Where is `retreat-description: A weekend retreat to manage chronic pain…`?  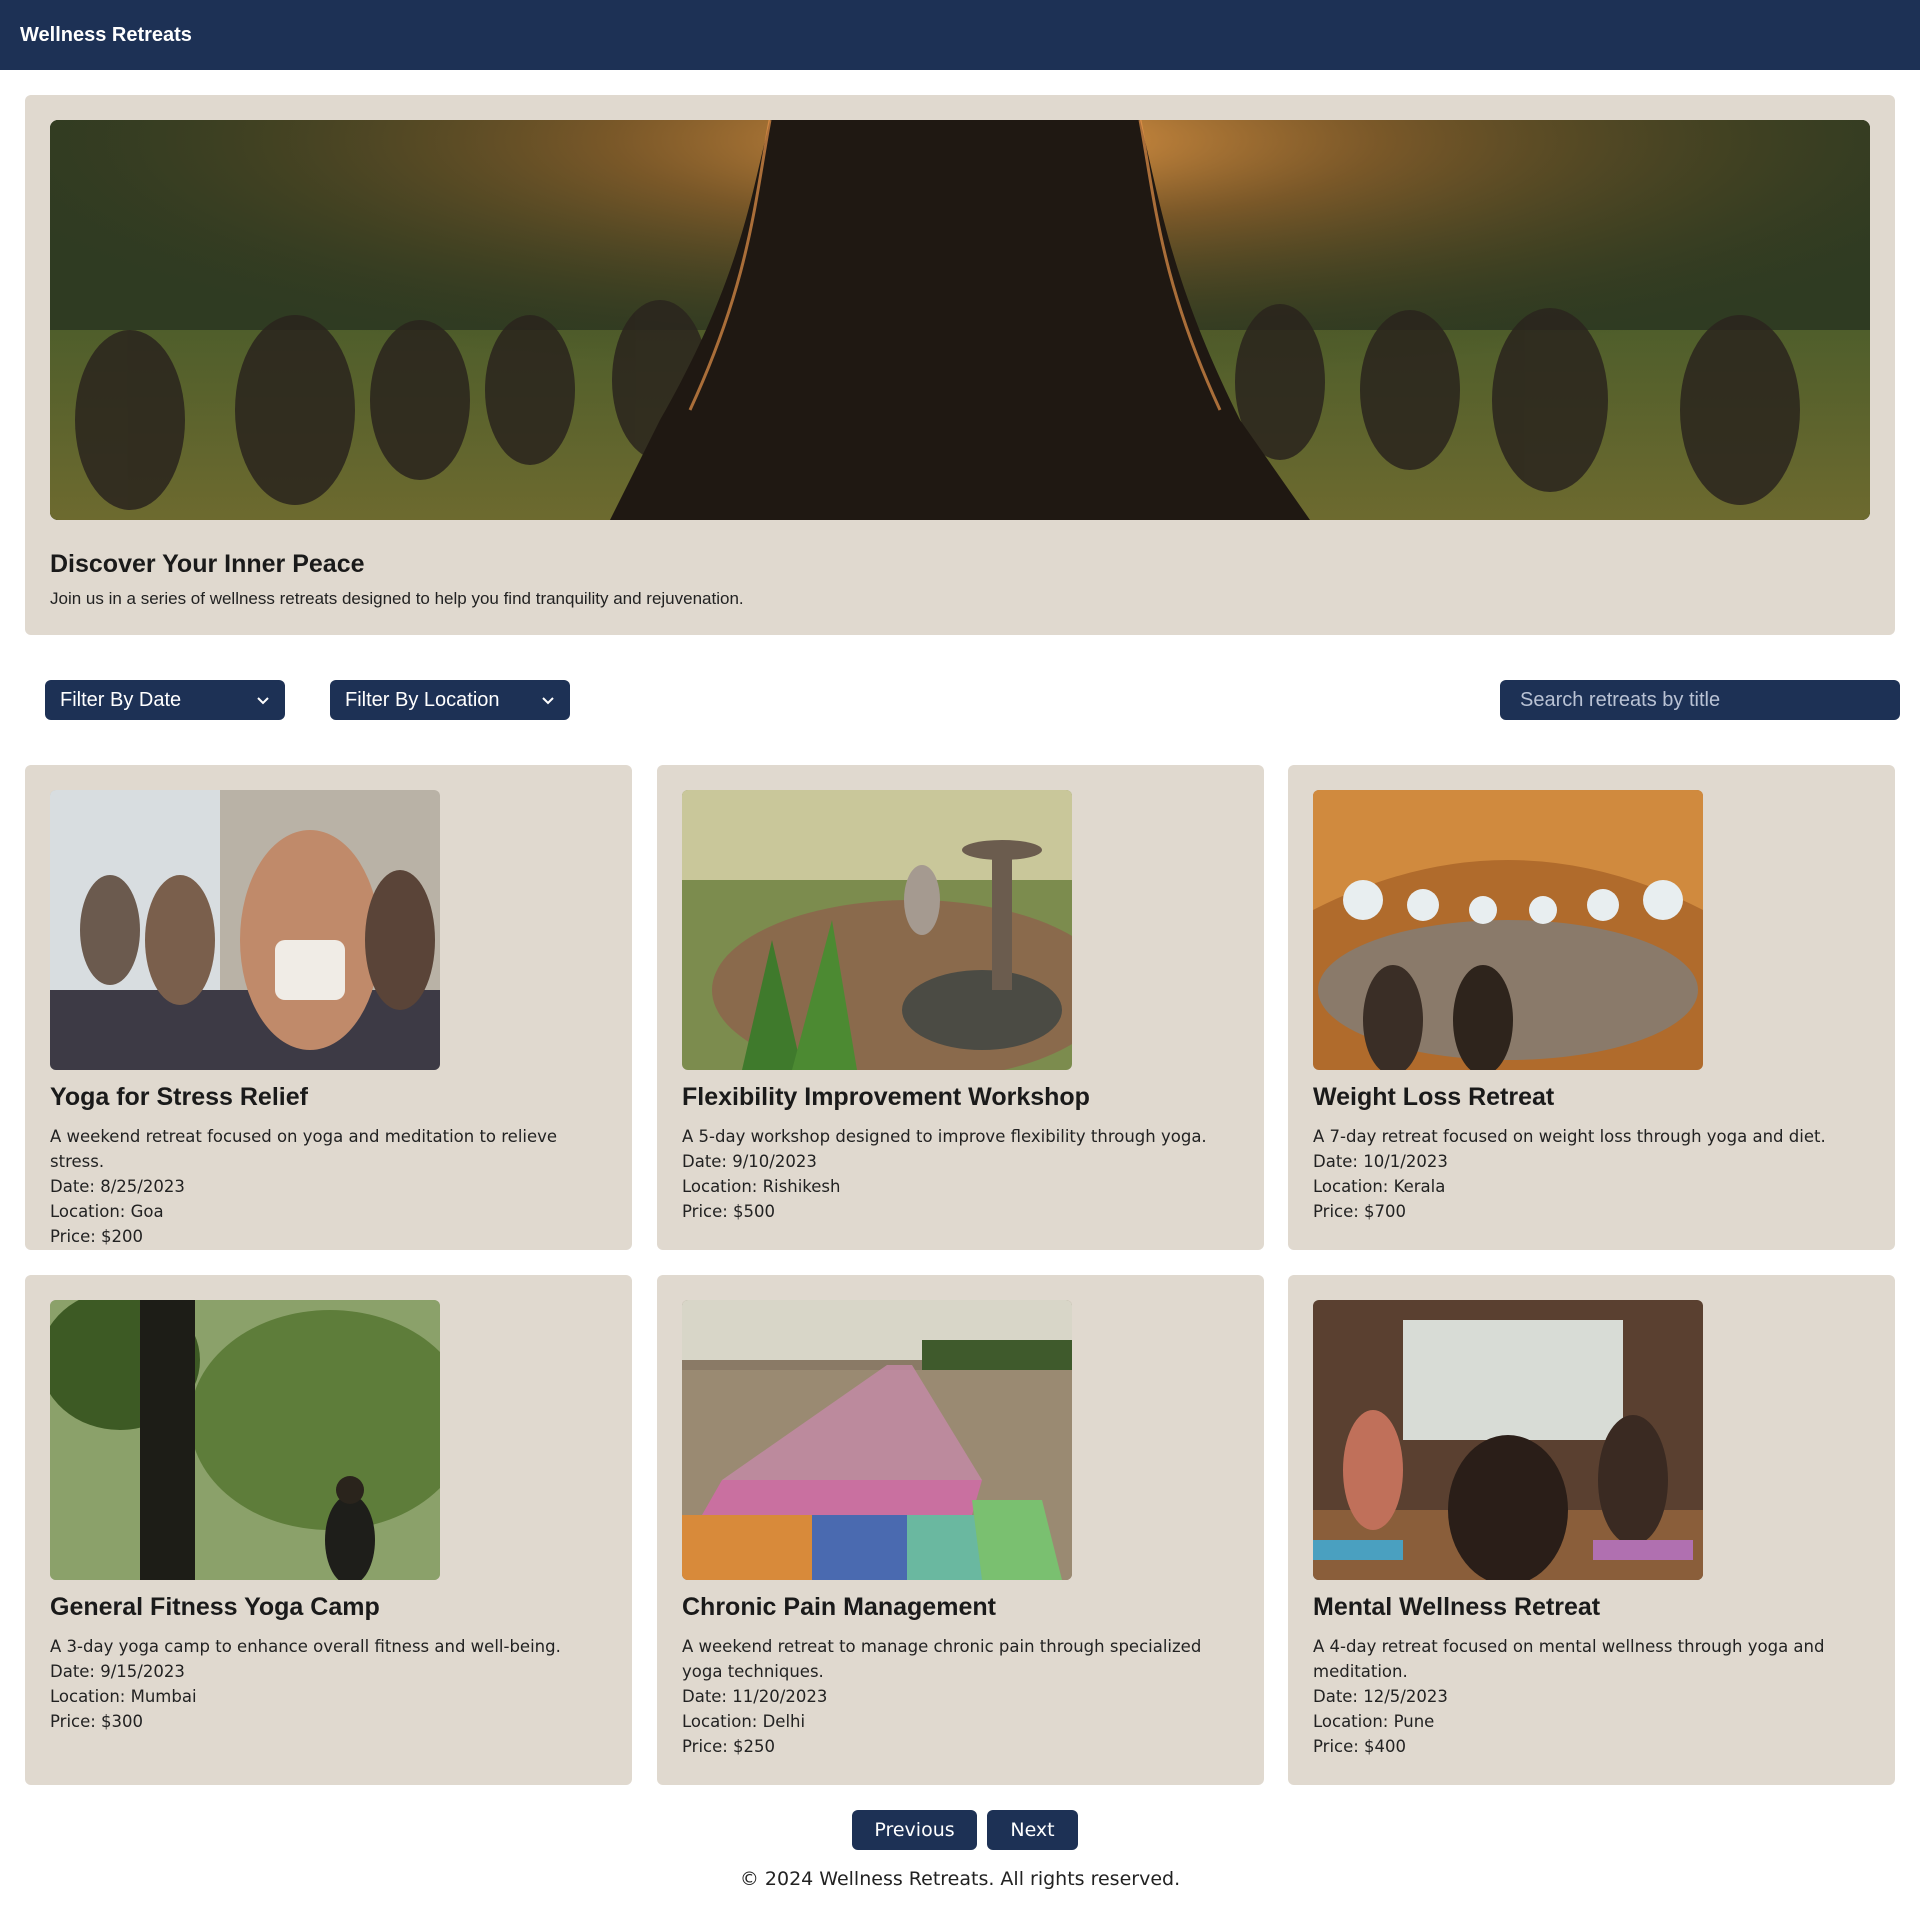
retreat-description: A weekend retreat to manage chronic pain… is located at coordinates (942, 1659).